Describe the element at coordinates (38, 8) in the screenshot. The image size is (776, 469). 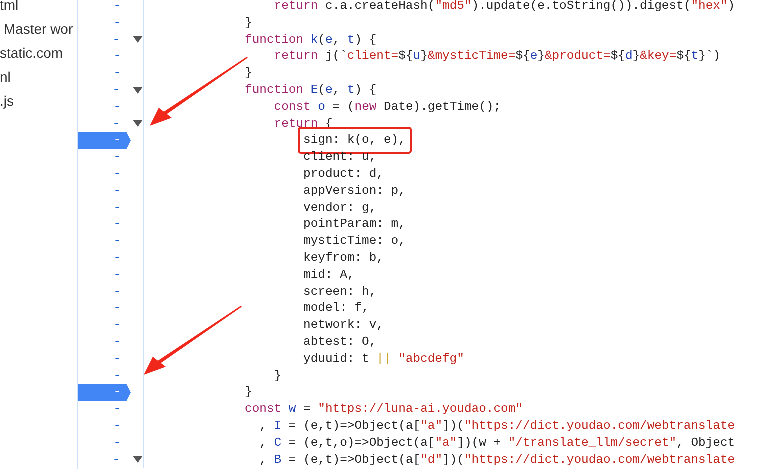
I see `file-name: tml` at that location.